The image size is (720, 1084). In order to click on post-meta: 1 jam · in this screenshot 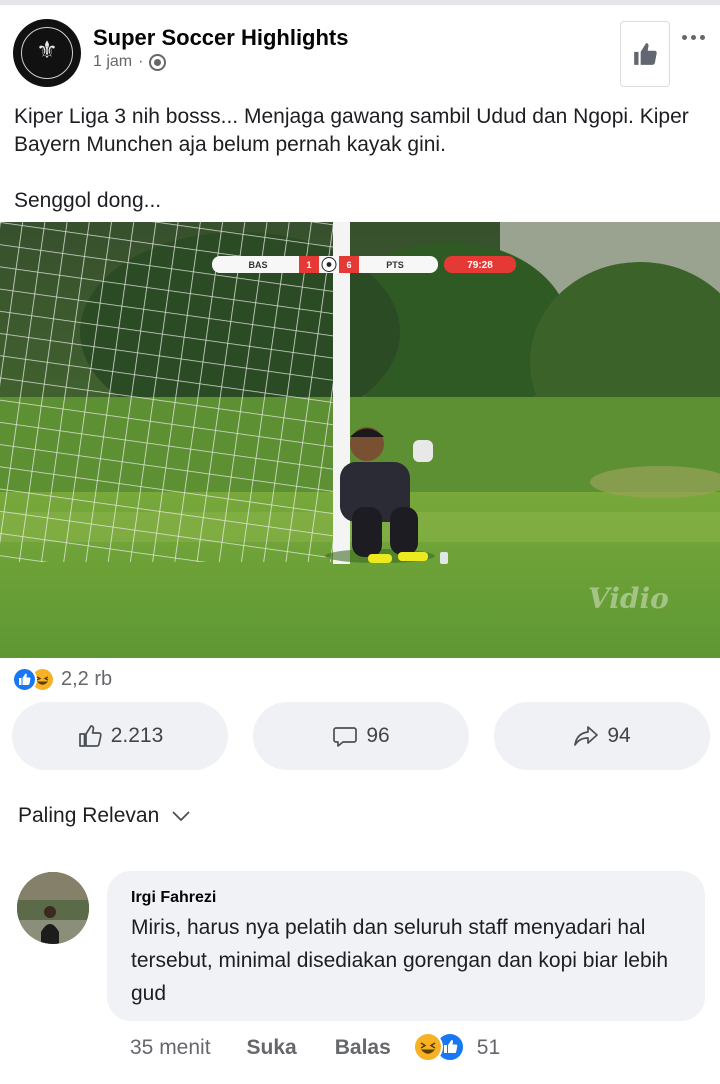, I will do `click(130, 62)`.